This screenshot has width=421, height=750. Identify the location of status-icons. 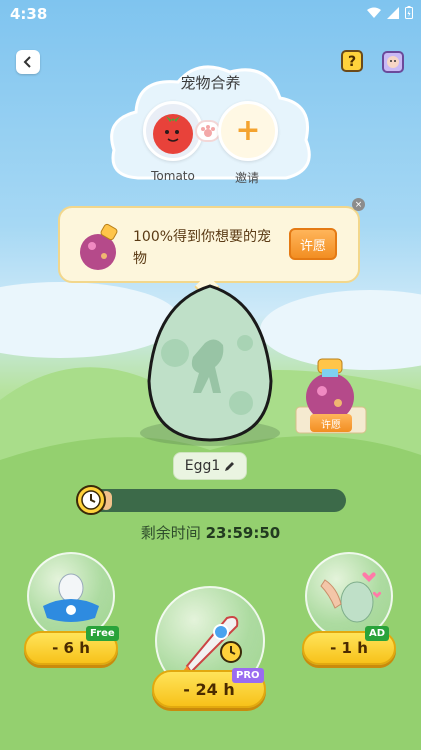
(390, 12).